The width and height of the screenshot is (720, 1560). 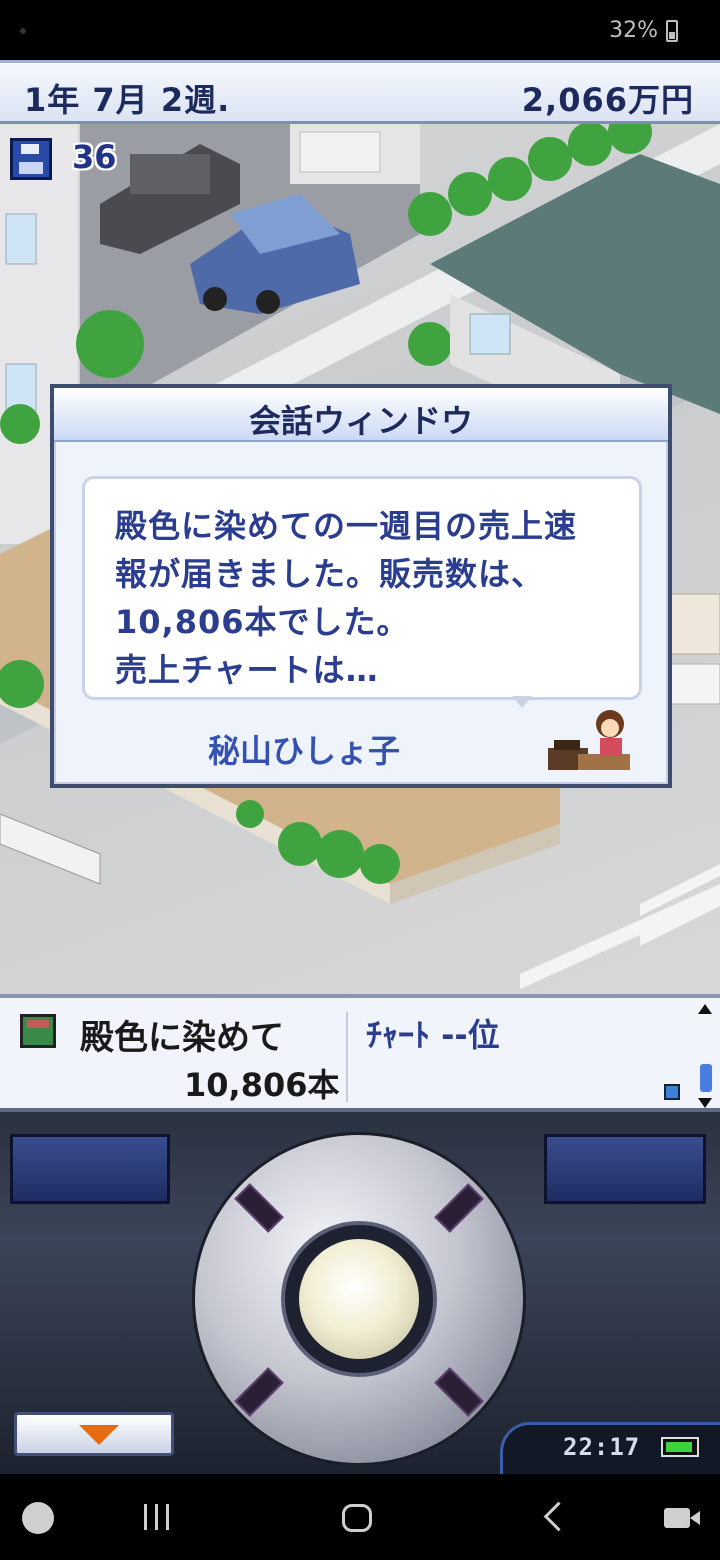 What do you see at coordinates (706, 1078) in the screenshot?
I see `scrollbar-thumb` at bounding box center [706, 1078].